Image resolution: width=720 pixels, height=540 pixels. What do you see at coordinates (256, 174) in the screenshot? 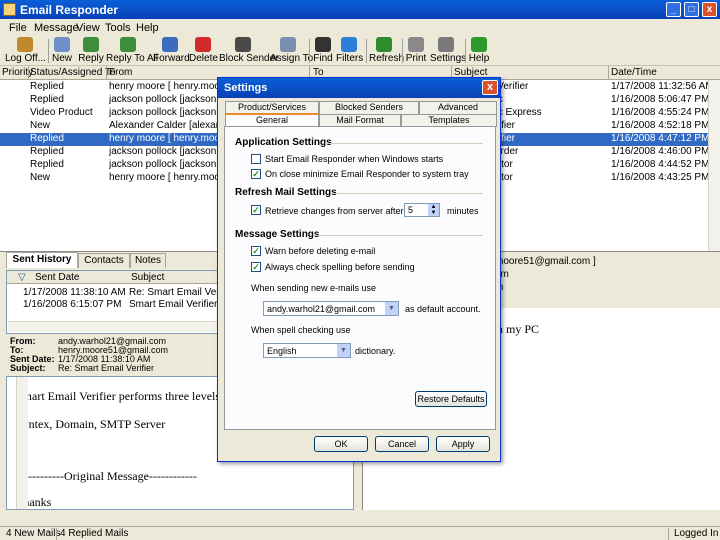
I see `minimize-to-tray-checkbox: ✓` at bounding box center [256, 174].